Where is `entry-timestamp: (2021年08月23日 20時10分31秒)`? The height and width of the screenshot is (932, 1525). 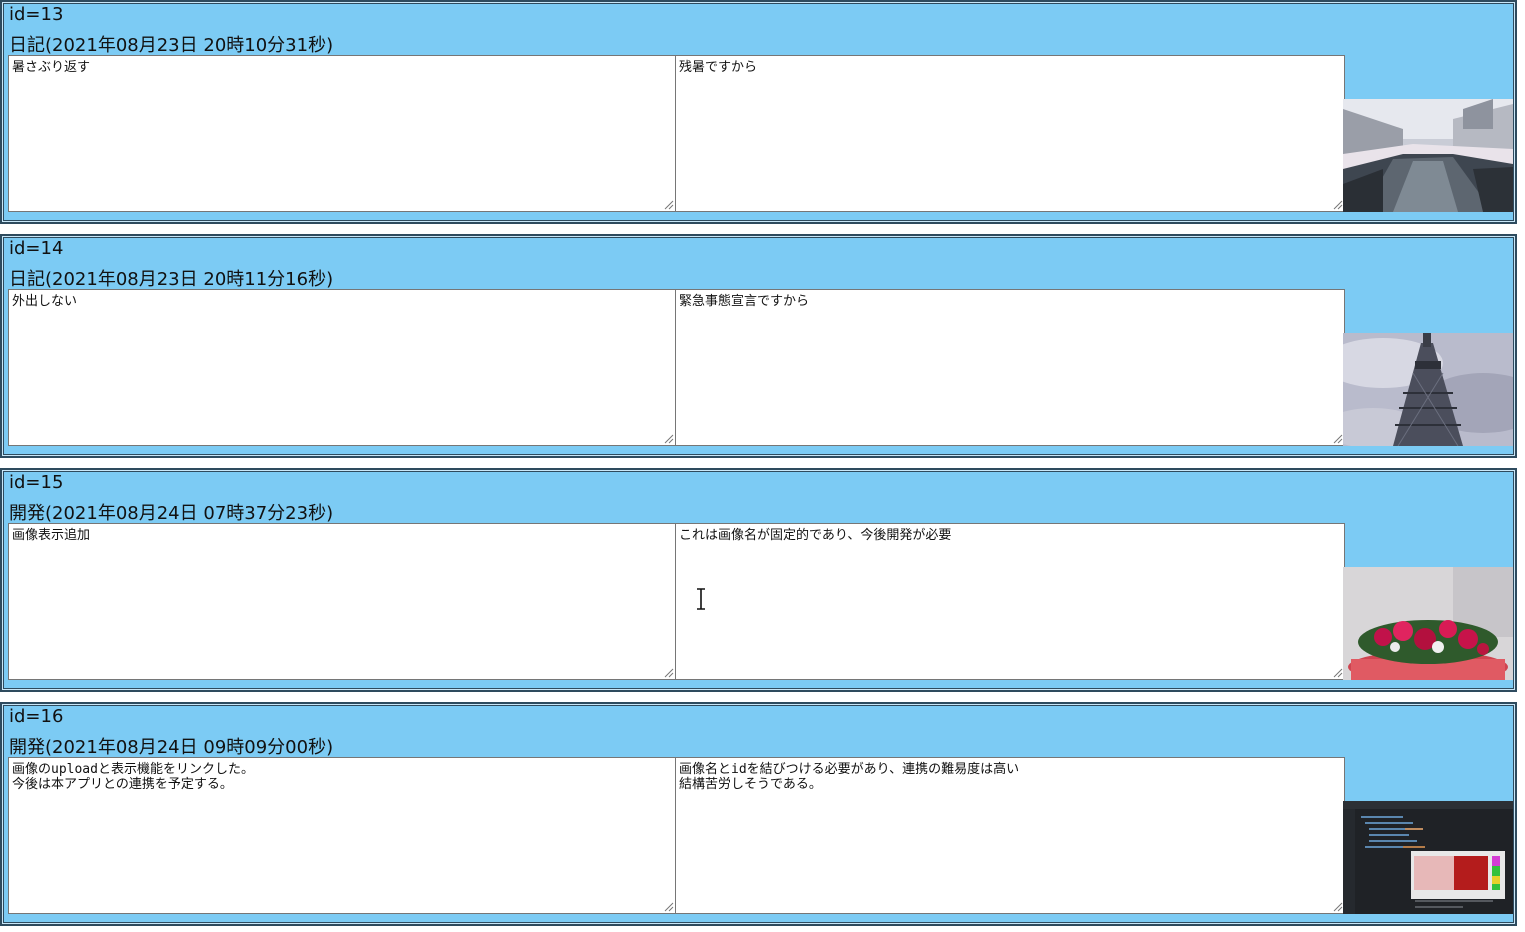
entry-timestamp: (2021年08月23日 20時10分31秒) is located at coordinates (189, 45).